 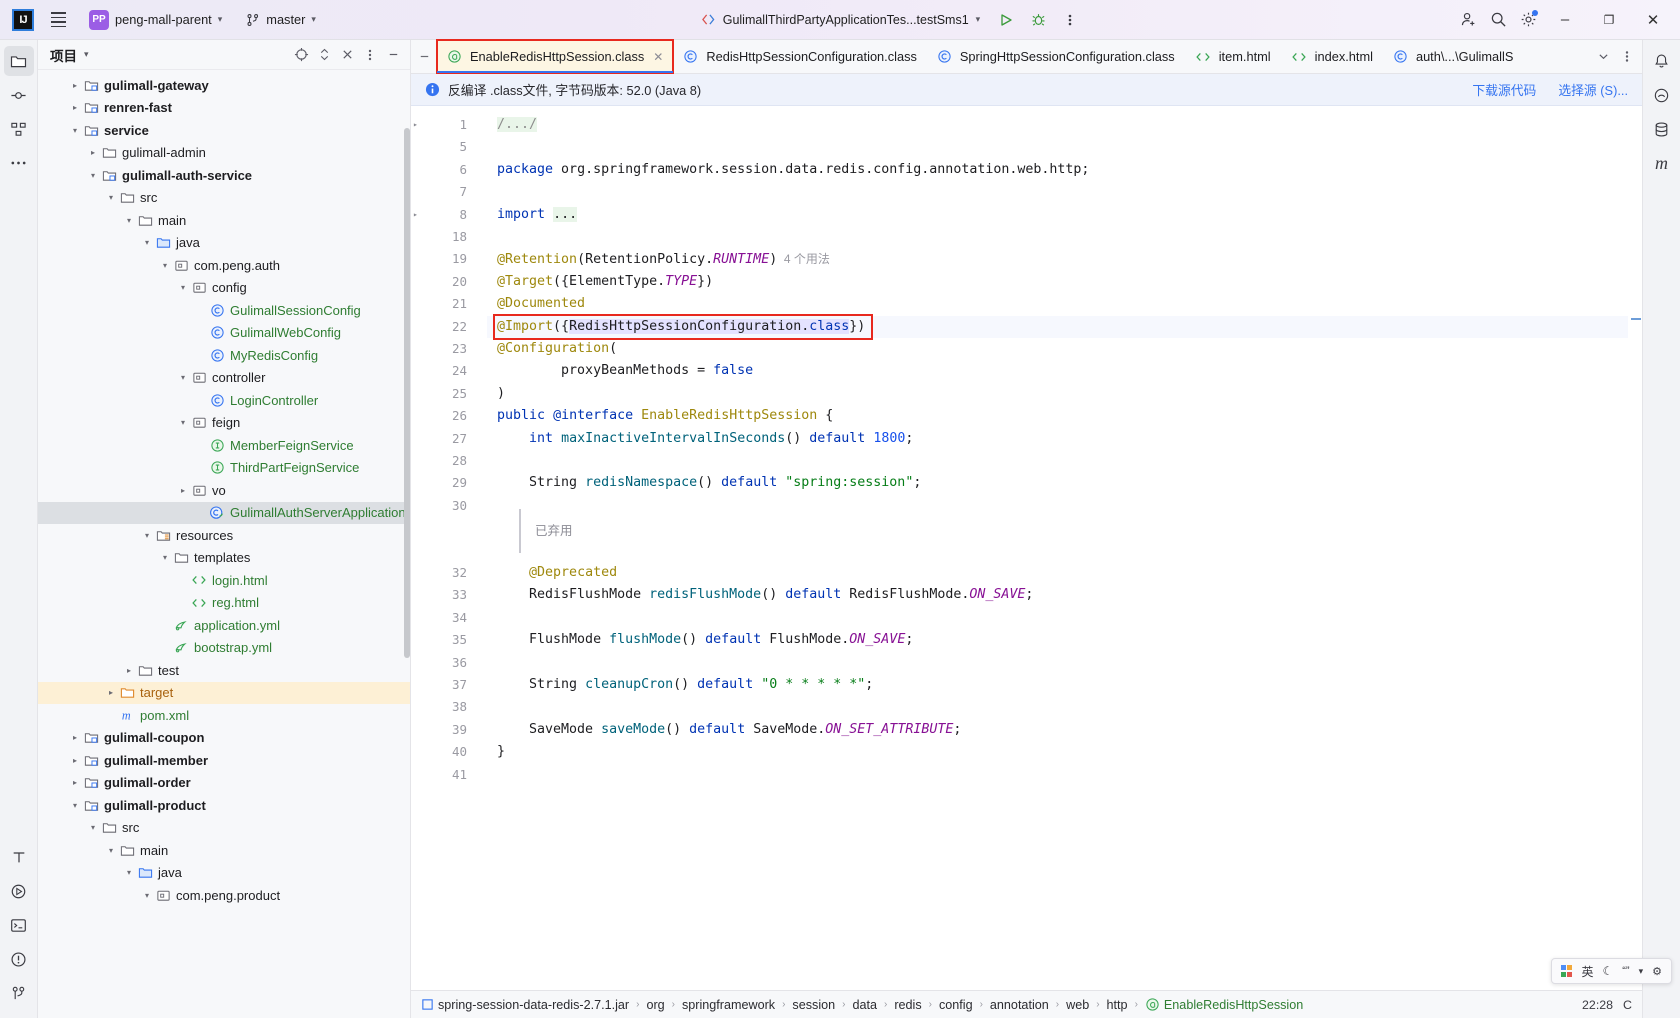 I want to click on tree-node-config: config, so click(x=224, y=288).